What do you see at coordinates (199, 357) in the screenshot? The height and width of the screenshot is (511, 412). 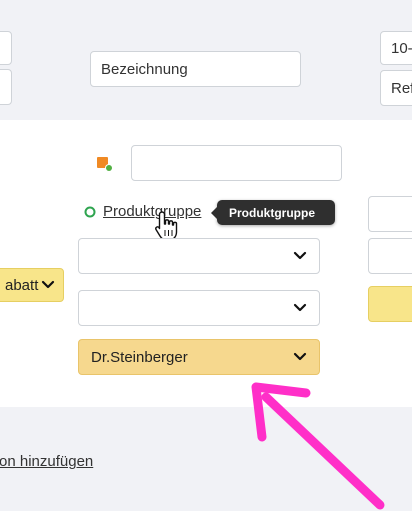 I see `doctor-select: Dr.Steinberger` at bounding box center [199, 357].